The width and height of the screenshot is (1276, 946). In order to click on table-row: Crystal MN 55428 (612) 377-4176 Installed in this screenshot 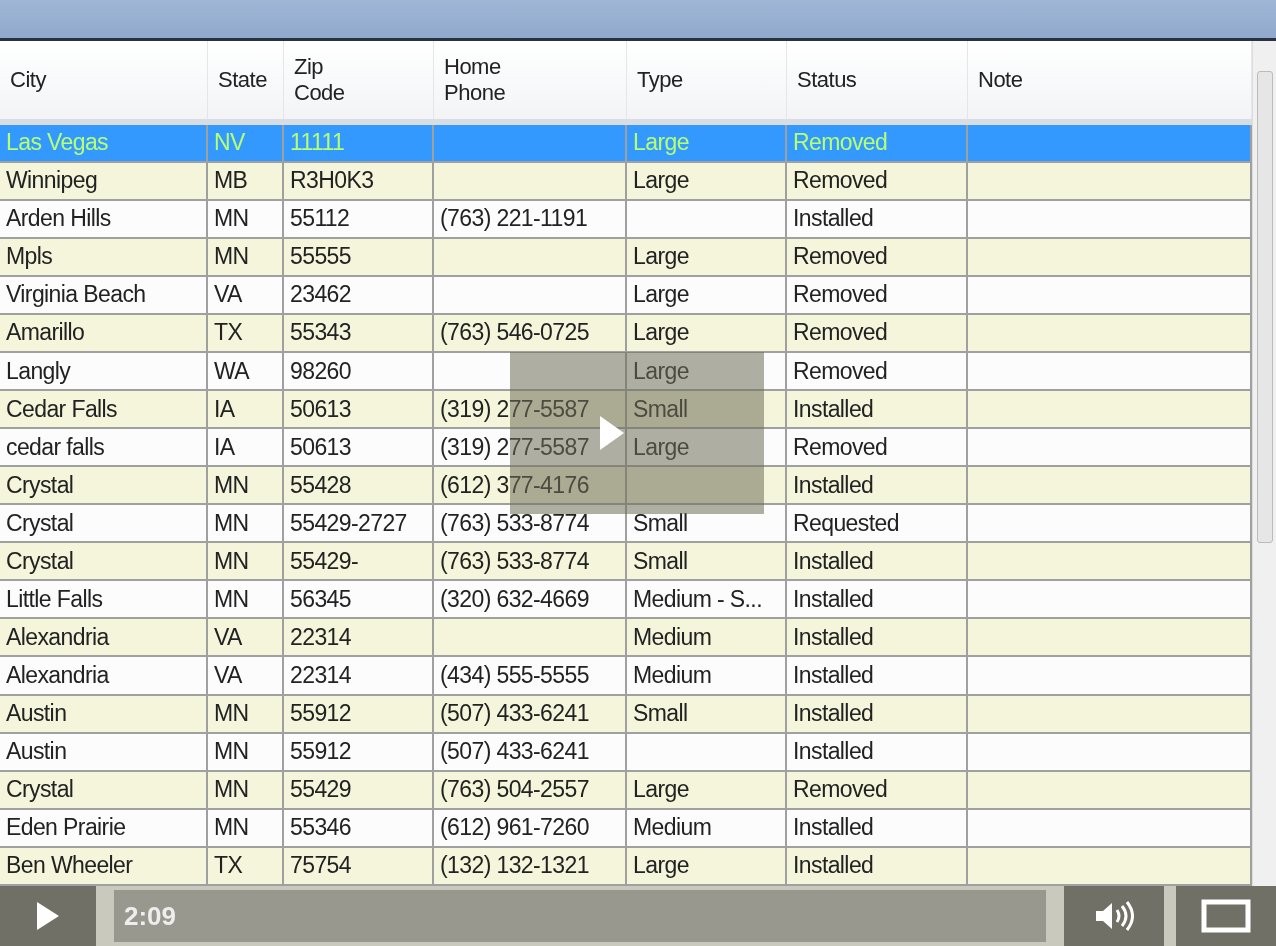, I will do `click(626, 486)`.